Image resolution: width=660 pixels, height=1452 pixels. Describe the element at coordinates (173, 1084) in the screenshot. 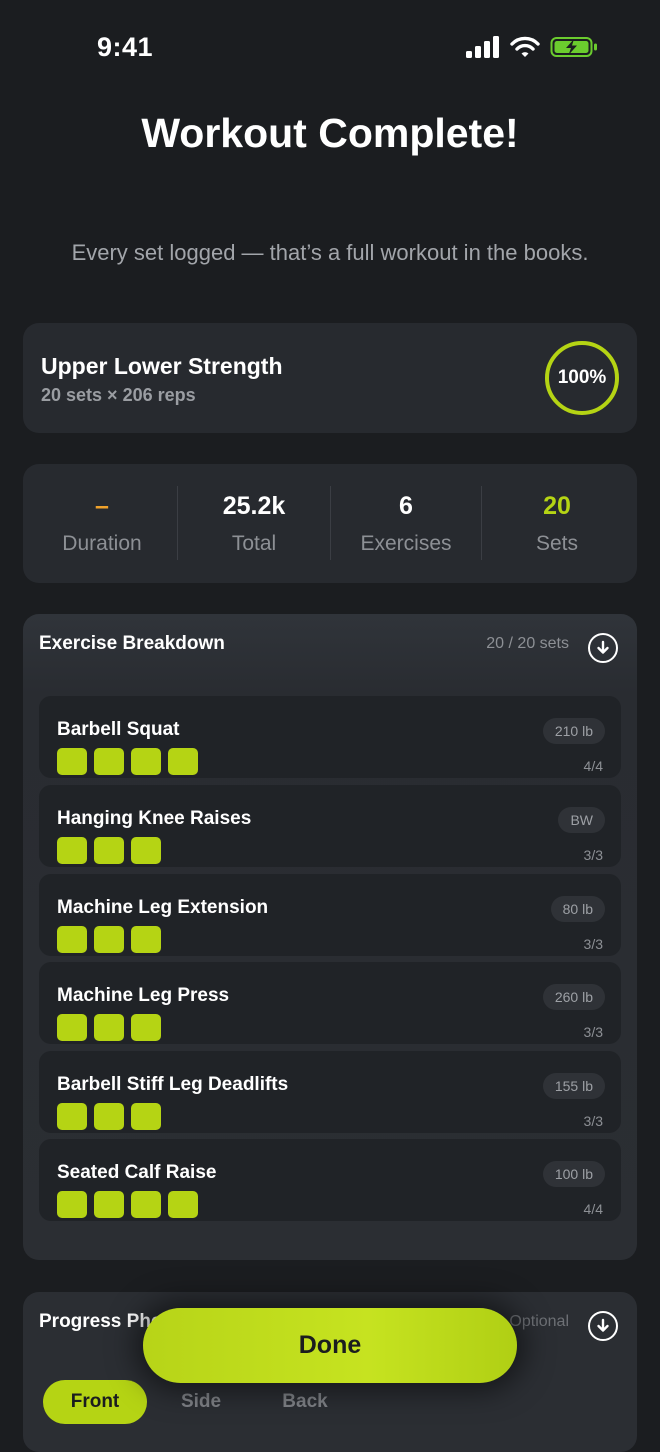

I see `exercise-name: Barbell Stiff Leg Deadlifts` at that location.